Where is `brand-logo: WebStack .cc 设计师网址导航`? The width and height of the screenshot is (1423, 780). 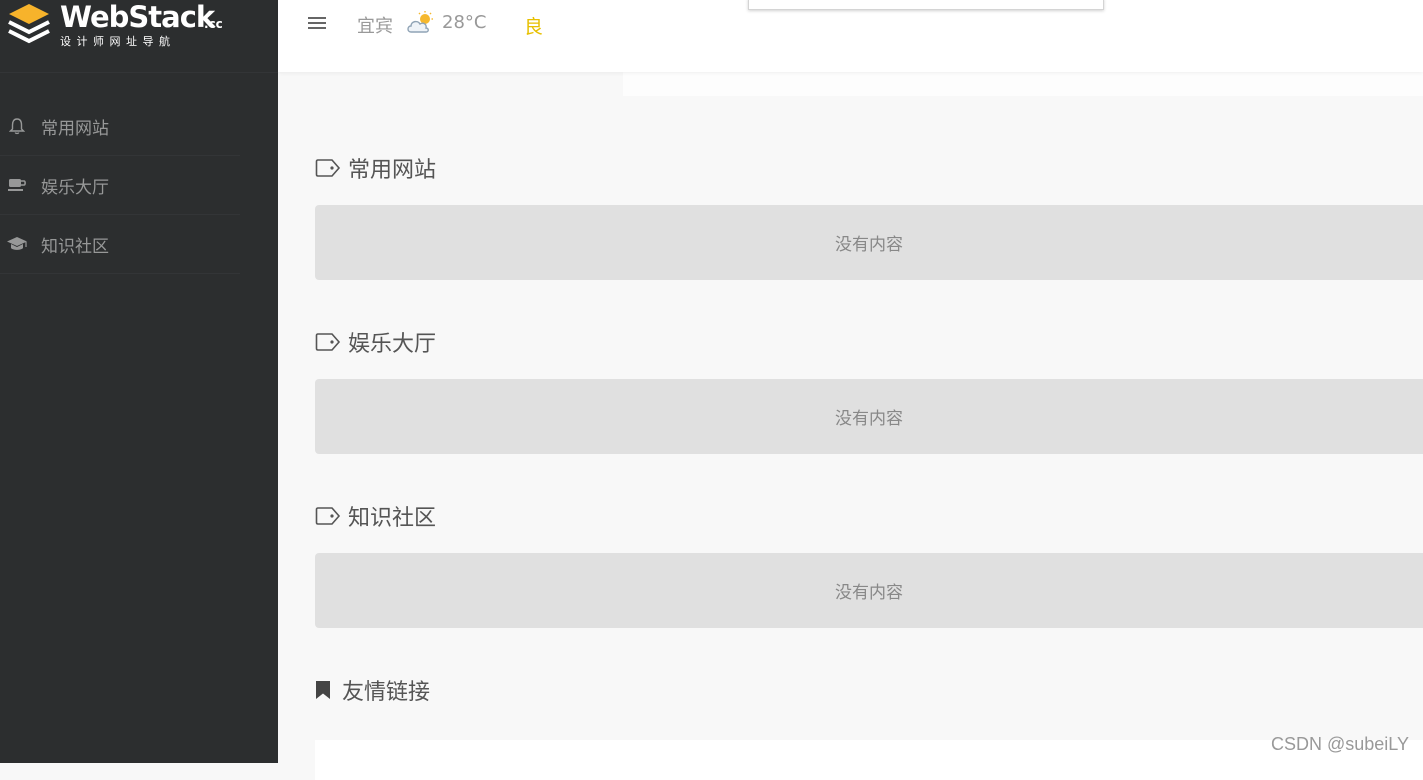 brand-logo: WebStack .cc 设计师网址导航 is located at coordinates (139, 36).